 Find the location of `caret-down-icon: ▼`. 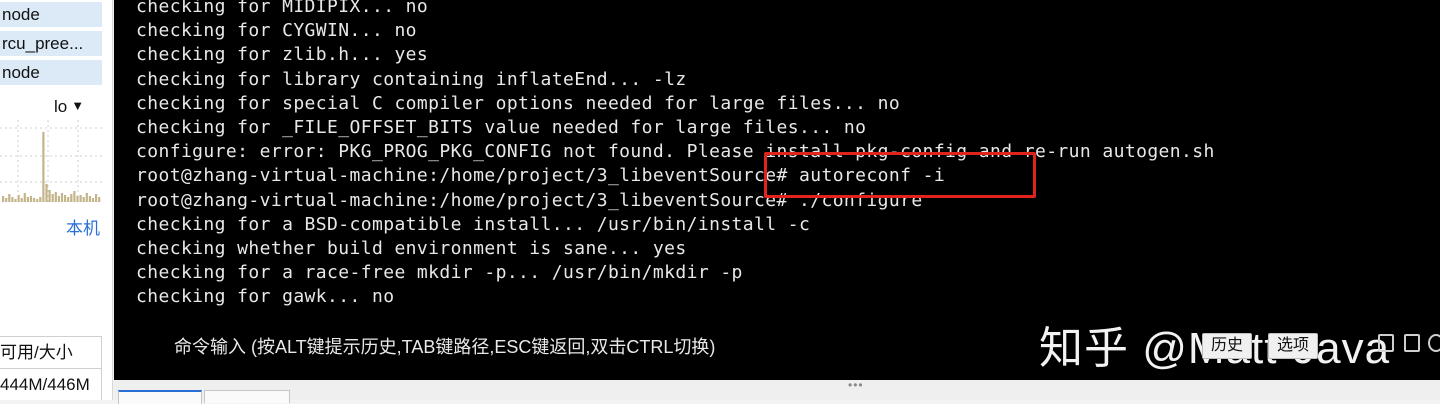

caret-down-icon: ▼ is located at coordinates (78, 105).